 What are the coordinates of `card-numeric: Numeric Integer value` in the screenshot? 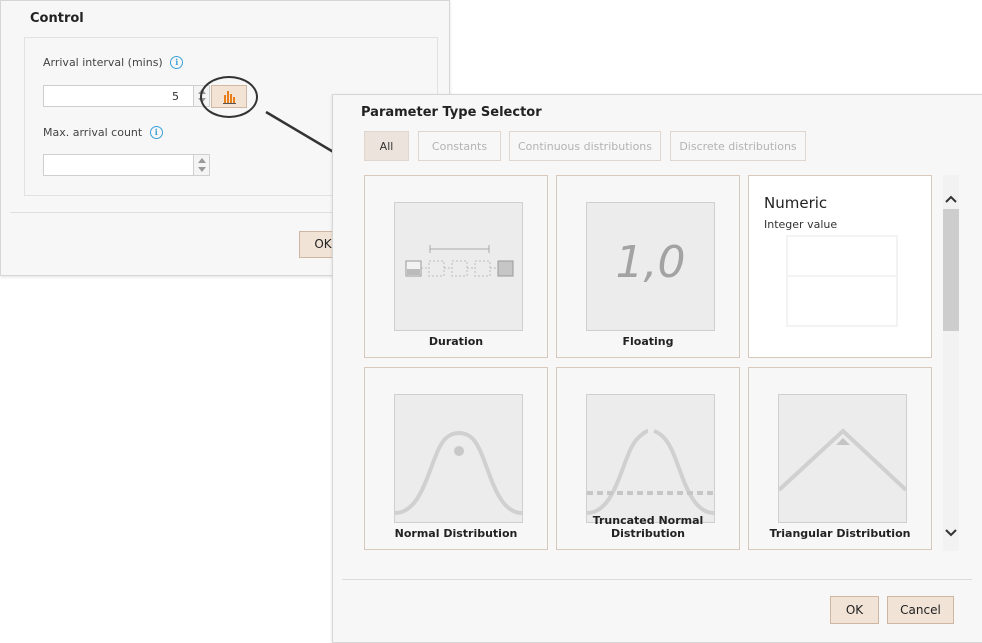 It's located at (840, 266).